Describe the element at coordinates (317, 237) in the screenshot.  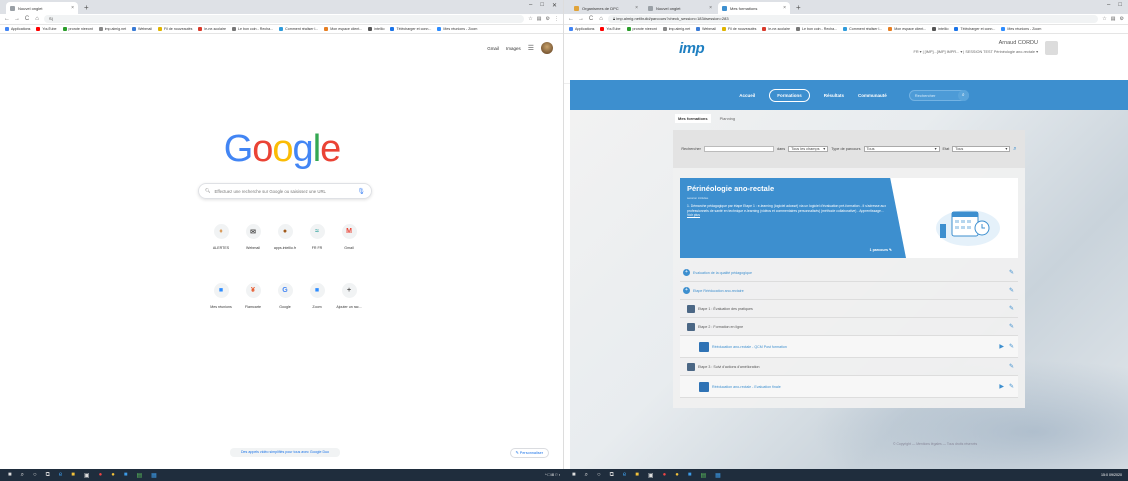
I see `shortcut-tile: ≈ FR FR` at that location.